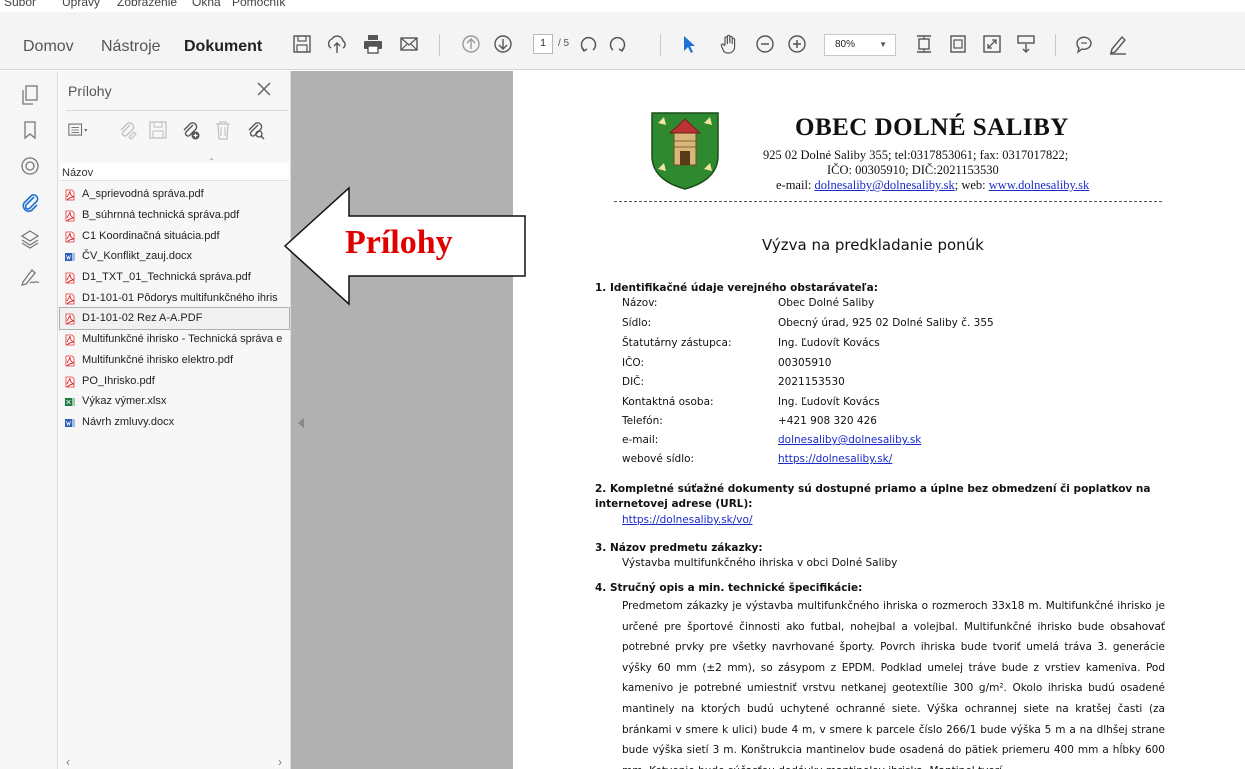  What do you see at coordinates (224, 131) in the screenshot?
I see `delete-icon` at bounding box center [224, 131].